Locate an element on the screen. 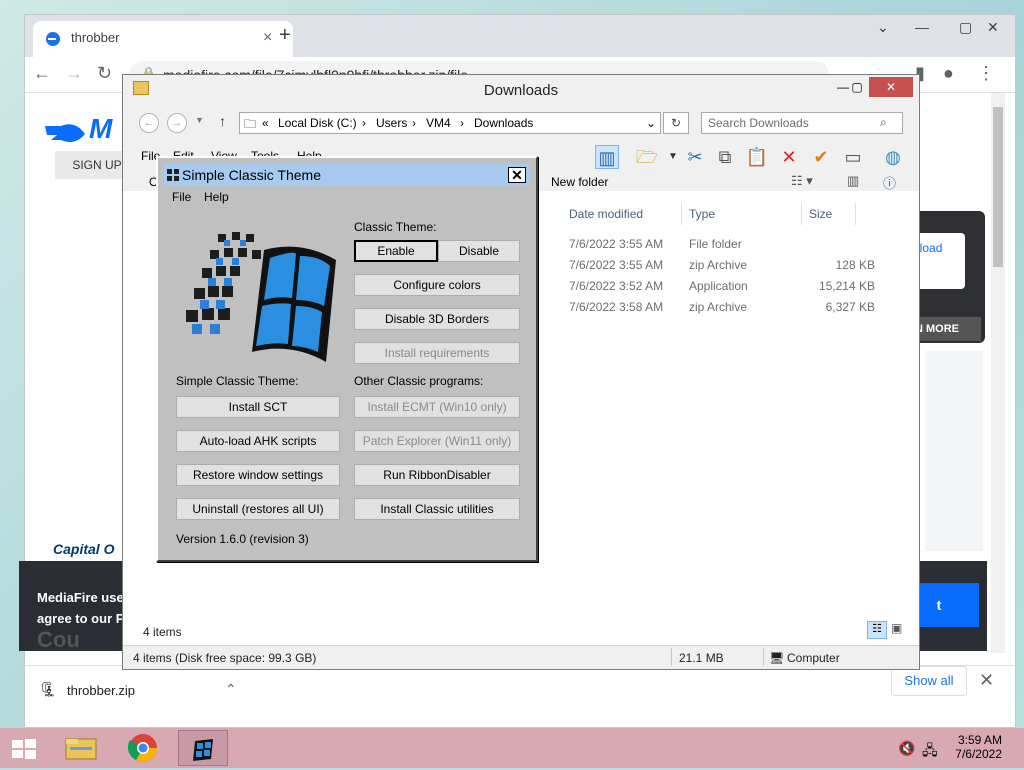 The height and width of the screenshot is (770, 1024). logo-text: M is located at coordinates (101, 128).